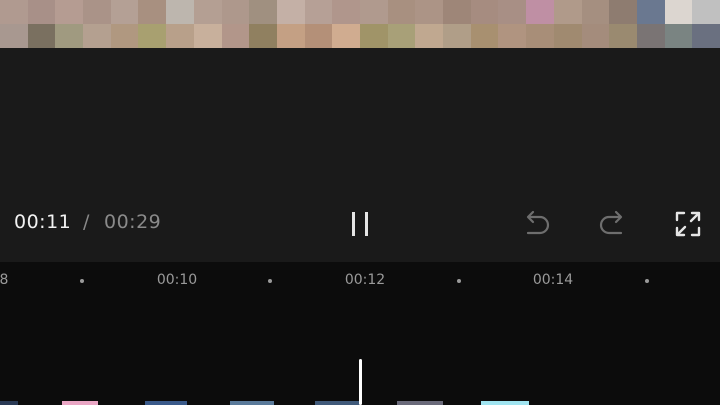 This screenshot has height=405, width=720. Describe the element at coordinates (365, 280) in the screenshot. I see `ruler-tick-label: 00:12` at that location.